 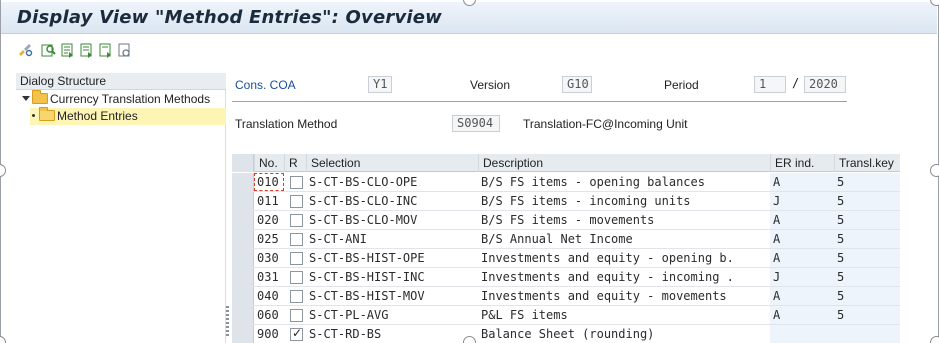 I want to click on page-title: Display View "Method Entries": Overview, so click(x=229, y=17).